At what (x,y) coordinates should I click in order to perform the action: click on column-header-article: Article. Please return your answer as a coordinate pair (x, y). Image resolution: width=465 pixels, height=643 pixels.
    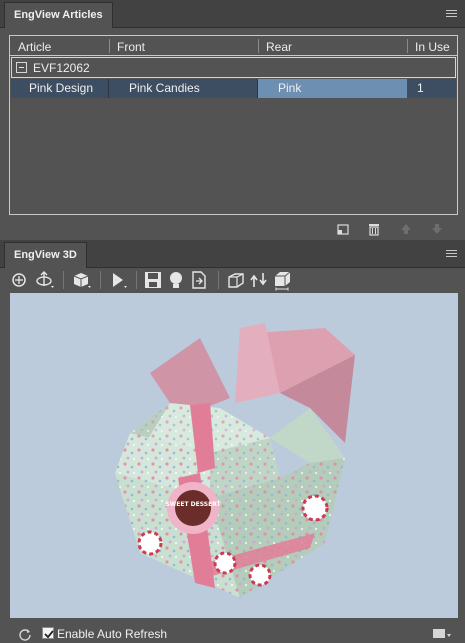
    Looking at the image, I should click on (34, 47).